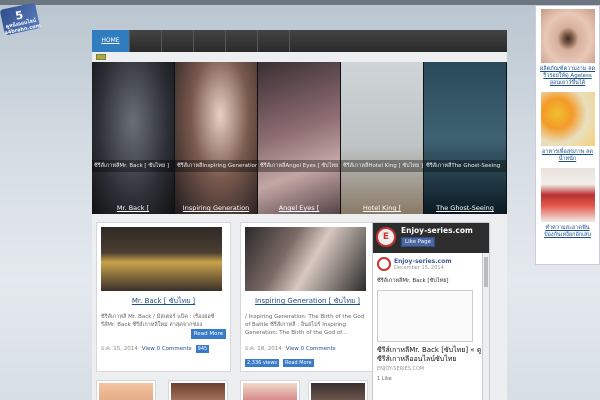 The width and height of the screenshot is (600, 400). Describe the element at coordinates (419, 267) in the screenshot. I see `fb-post-date: December 15, 2014` at that location.